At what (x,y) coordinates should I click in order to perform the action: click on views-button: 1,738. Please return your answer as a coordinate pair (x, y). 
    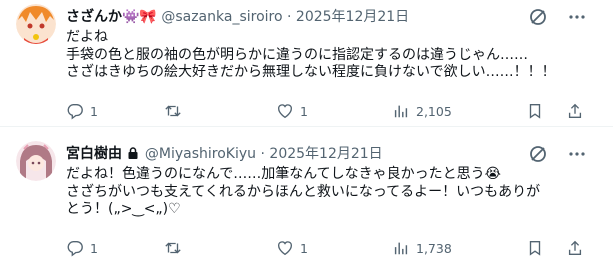
    Looking at the image, I should click on (422, 248).